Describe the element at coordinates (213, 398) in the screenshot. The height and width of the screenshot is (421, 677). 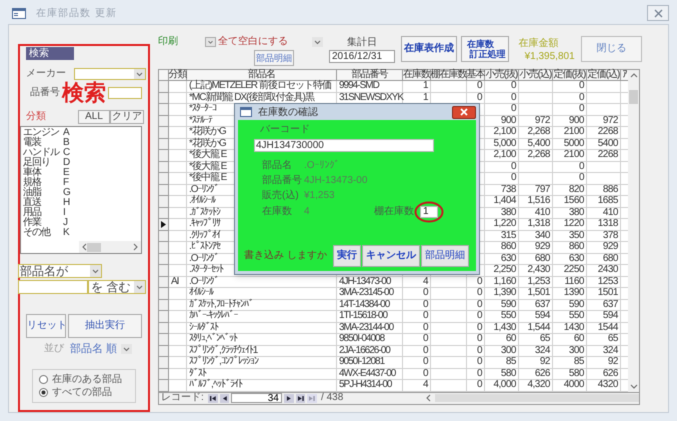
I see `first-record-icon` at that location.